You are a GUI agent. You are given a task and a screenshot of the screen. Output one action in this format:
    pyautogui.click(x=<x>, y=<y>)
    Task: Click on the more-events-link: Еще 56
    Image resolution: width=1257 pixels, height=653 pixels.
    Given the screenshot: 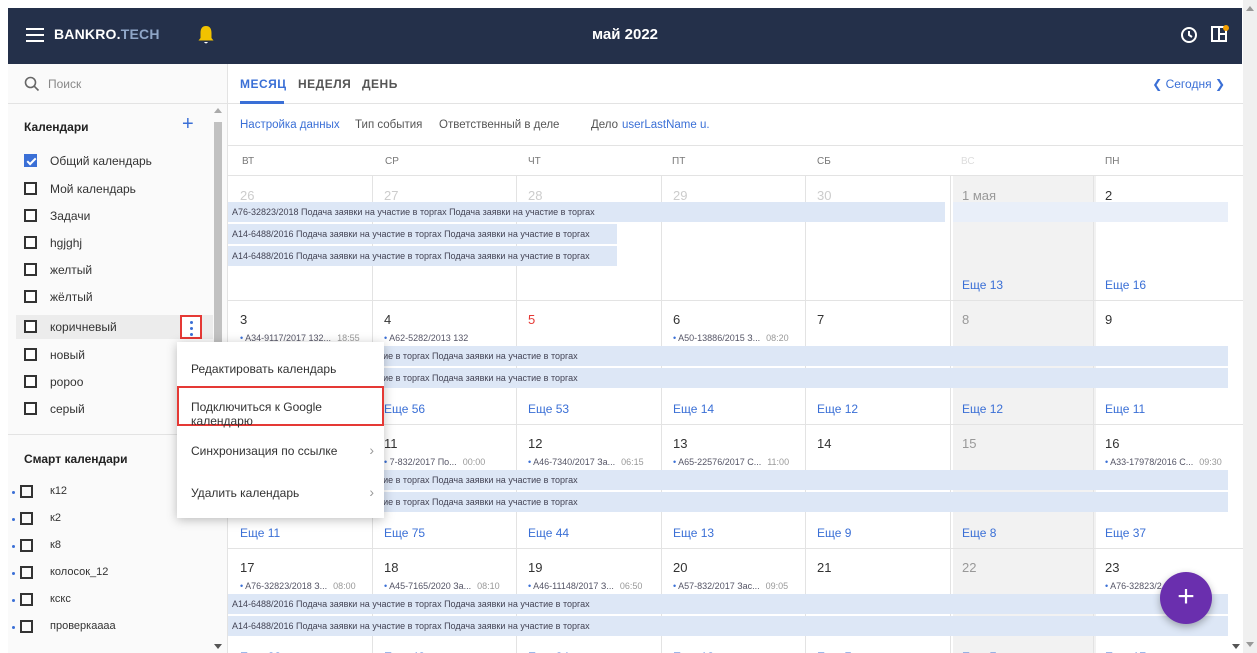 What is the action you would take?
    pyautogui.click(x=404, y=409)
    